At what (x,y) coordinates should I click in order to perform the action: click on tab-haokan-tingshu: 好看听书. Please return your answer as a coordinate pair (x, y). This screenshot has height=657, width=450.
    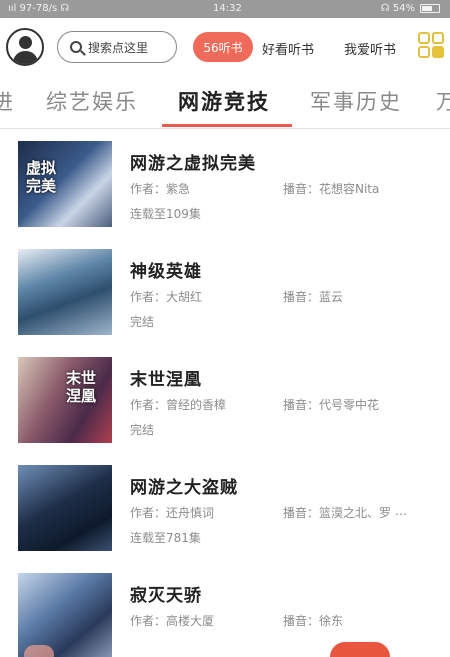
    Looking at the image, I should click on (288, 48).